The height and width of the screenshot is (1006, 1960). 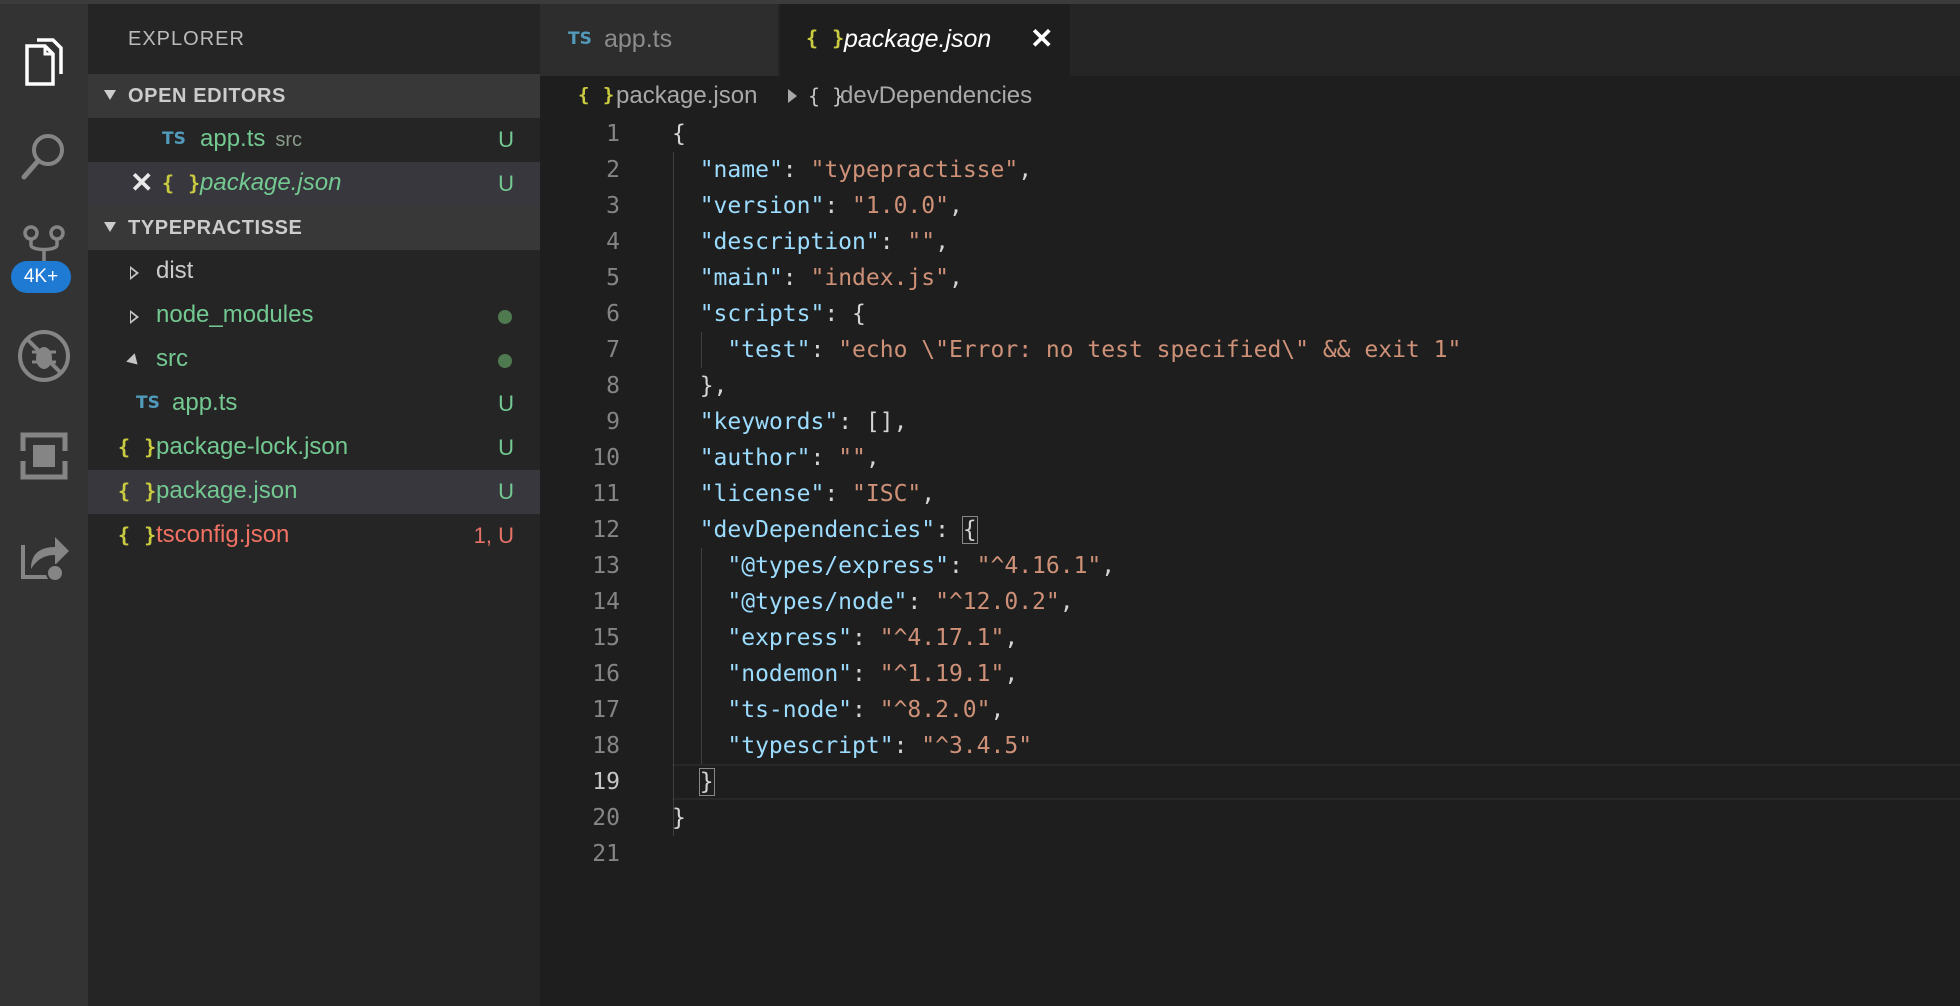 I want to click on tree-item-package-json: { } package.json U, so click(x=314, y=492).